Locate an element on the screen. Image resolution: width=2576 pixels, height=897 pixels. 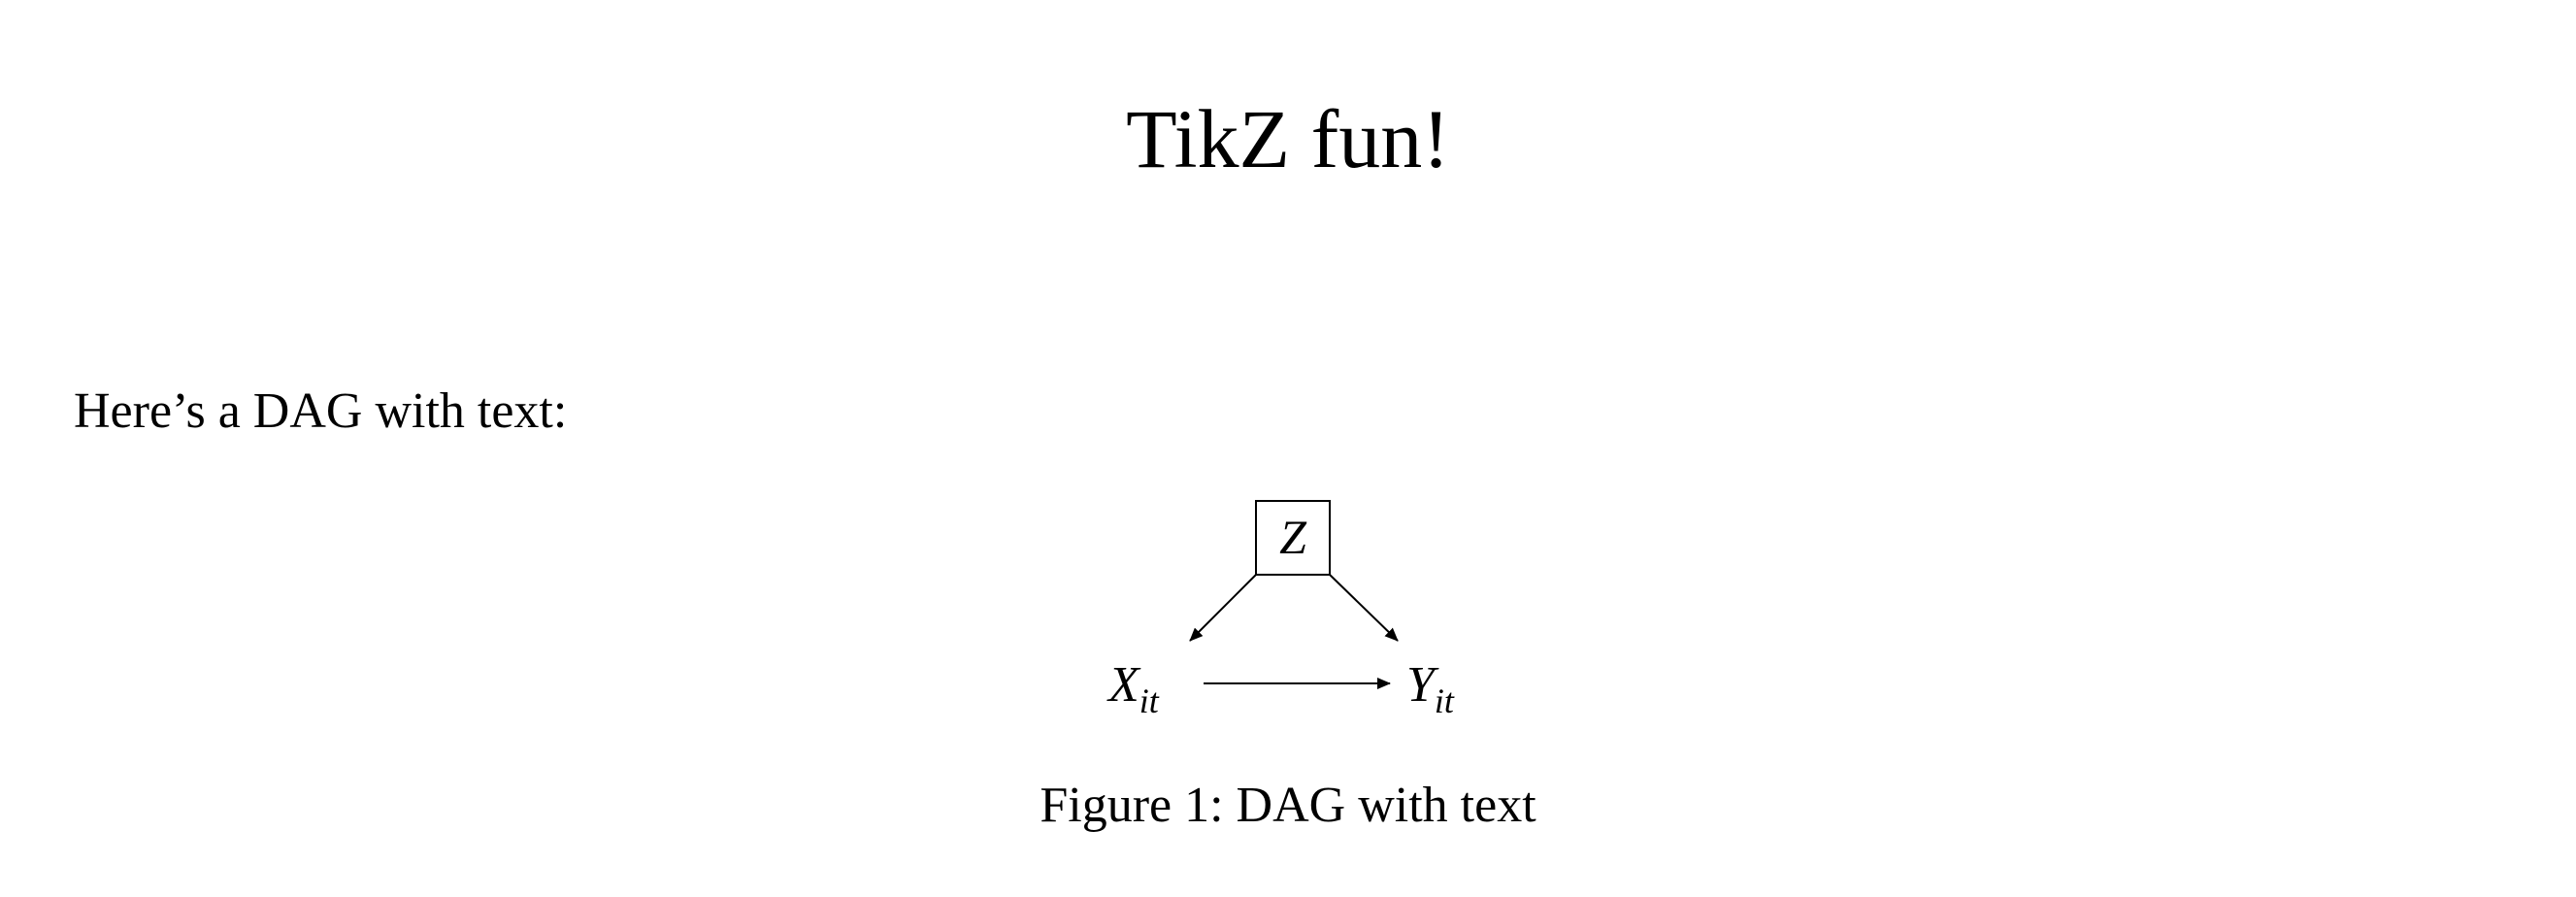
node-x-main: X is located at coordinates (1124, 685).